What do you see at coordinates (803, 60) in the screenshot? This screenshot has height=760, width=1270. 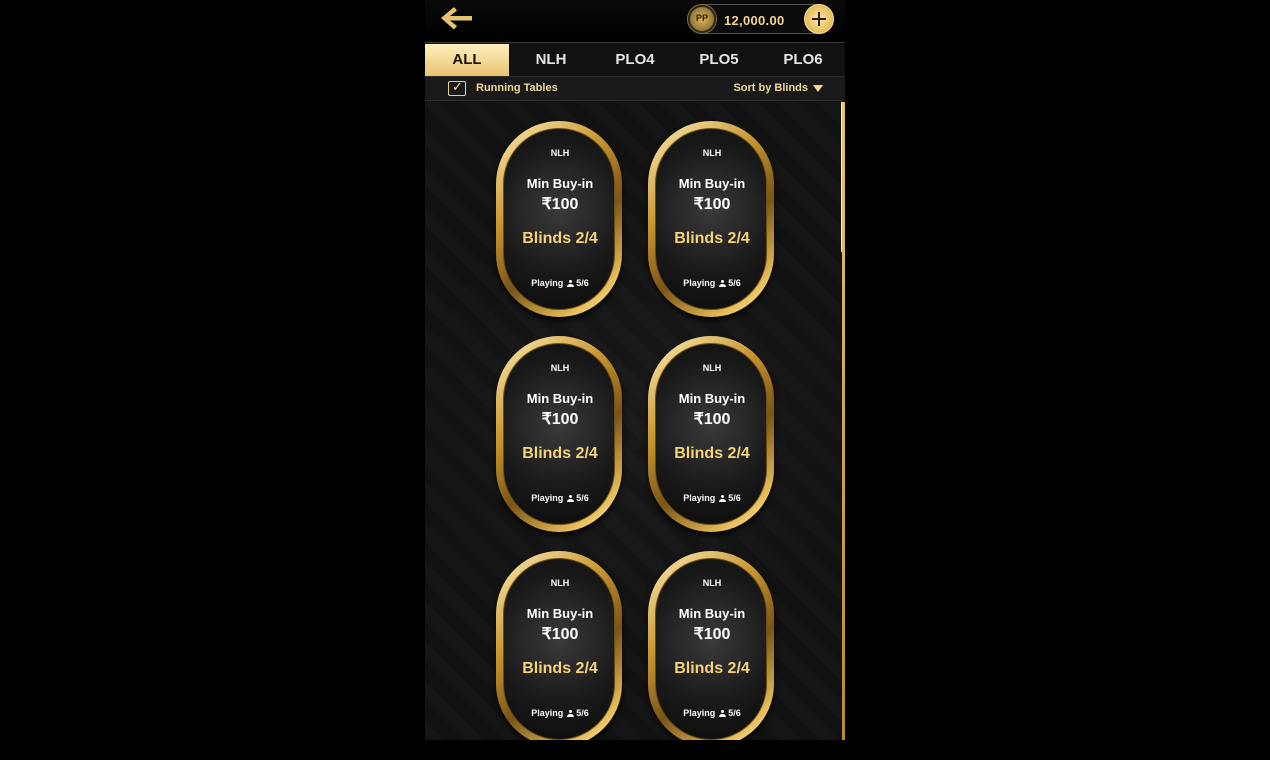 I see `tab-plo6: PLO6` at bounding box center [803, 60].